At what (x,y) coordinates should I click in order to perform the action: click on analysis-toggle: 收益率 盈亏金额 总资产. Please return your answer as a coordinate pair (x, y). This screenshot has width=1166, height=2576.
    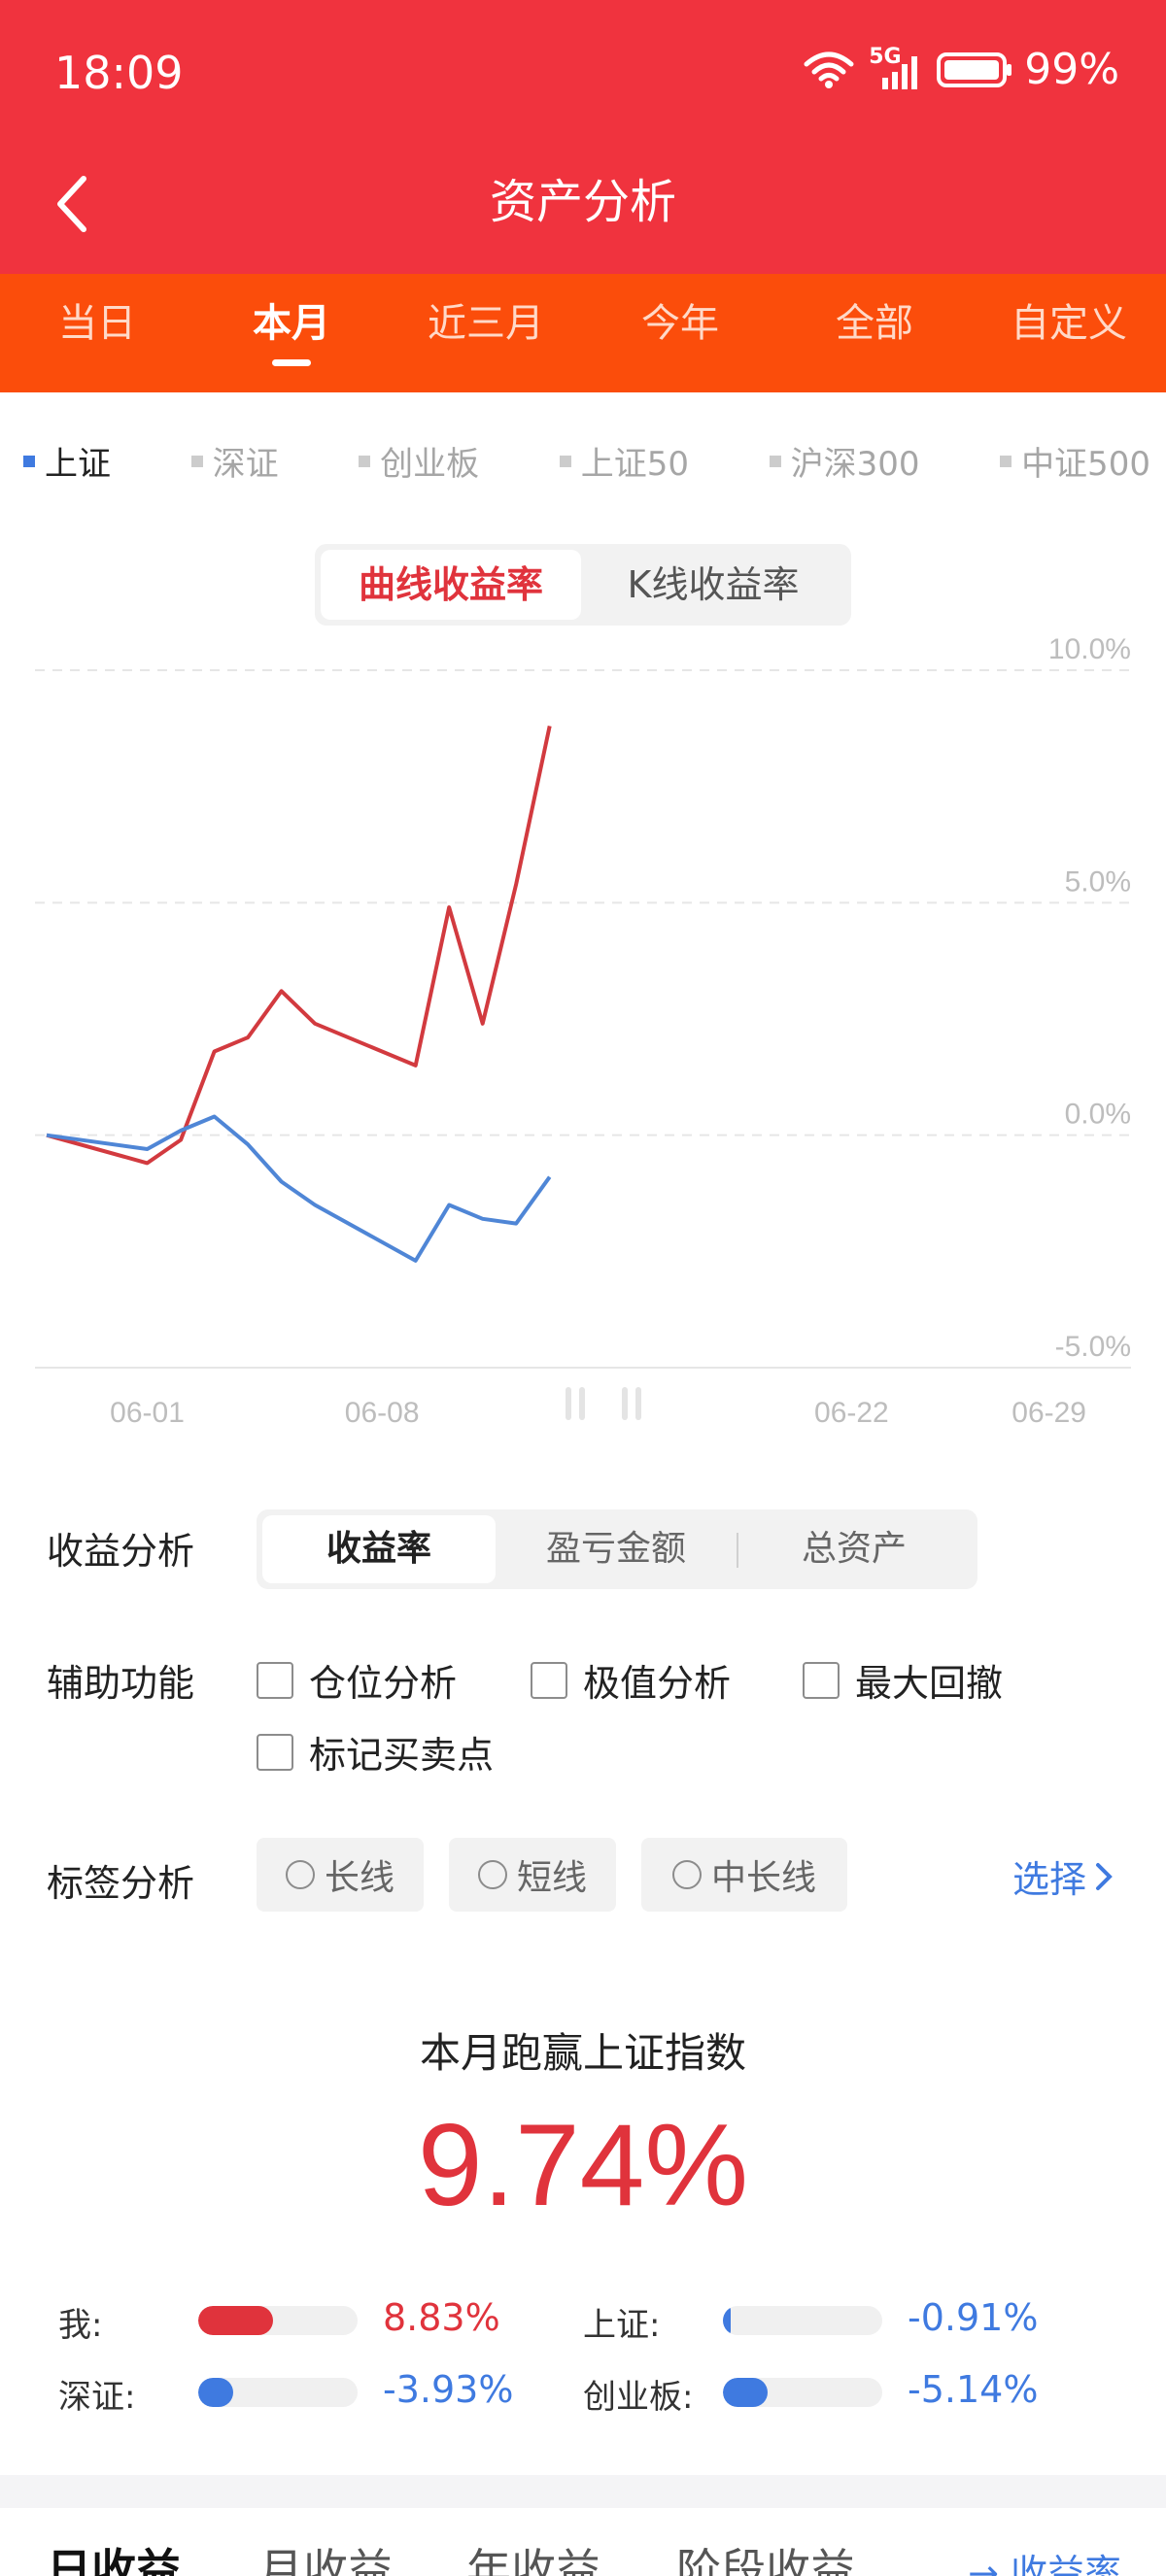
    Looking at the image, I should click on (617, 1549).